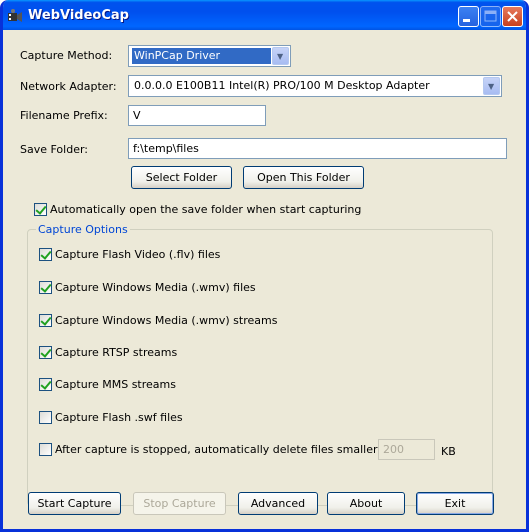 This screenshot has width=529, height=532. I want to click on filename-prefix-label: Filename Prefix:, so click(64, 115).